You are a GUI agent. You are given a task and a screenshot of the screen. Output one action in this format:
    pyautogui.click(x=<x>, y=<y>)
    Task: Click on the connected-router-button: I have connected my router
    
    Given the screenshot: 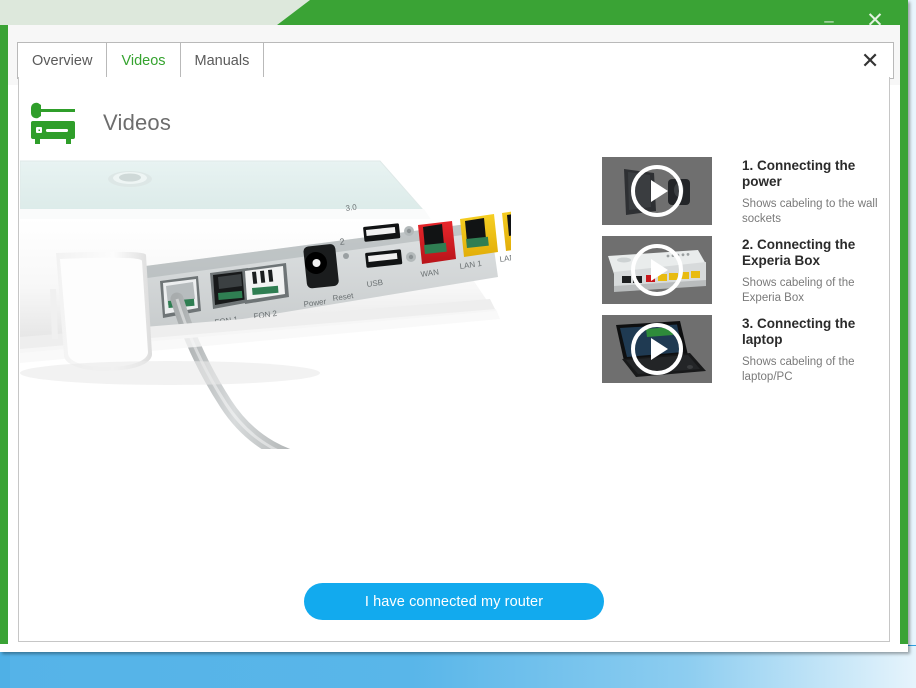 What is the action you would take?
    pyautogui.click(x=454, y=601)
    